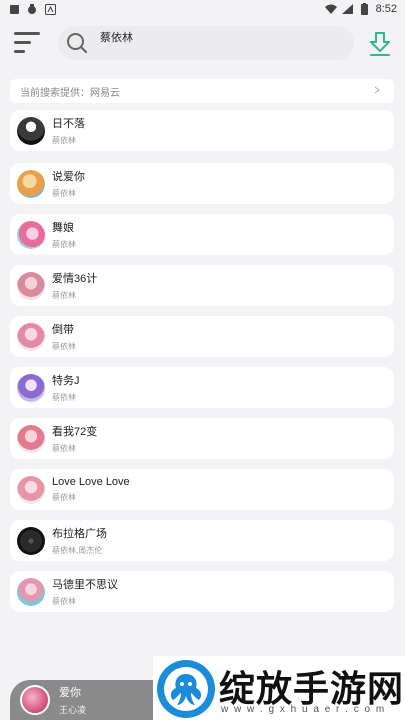 The width and height of the screenshot is (405, 720). Describe the element at coordinates (202, 9) in the screenshot. I see `status-bar: 8:52` at that location.